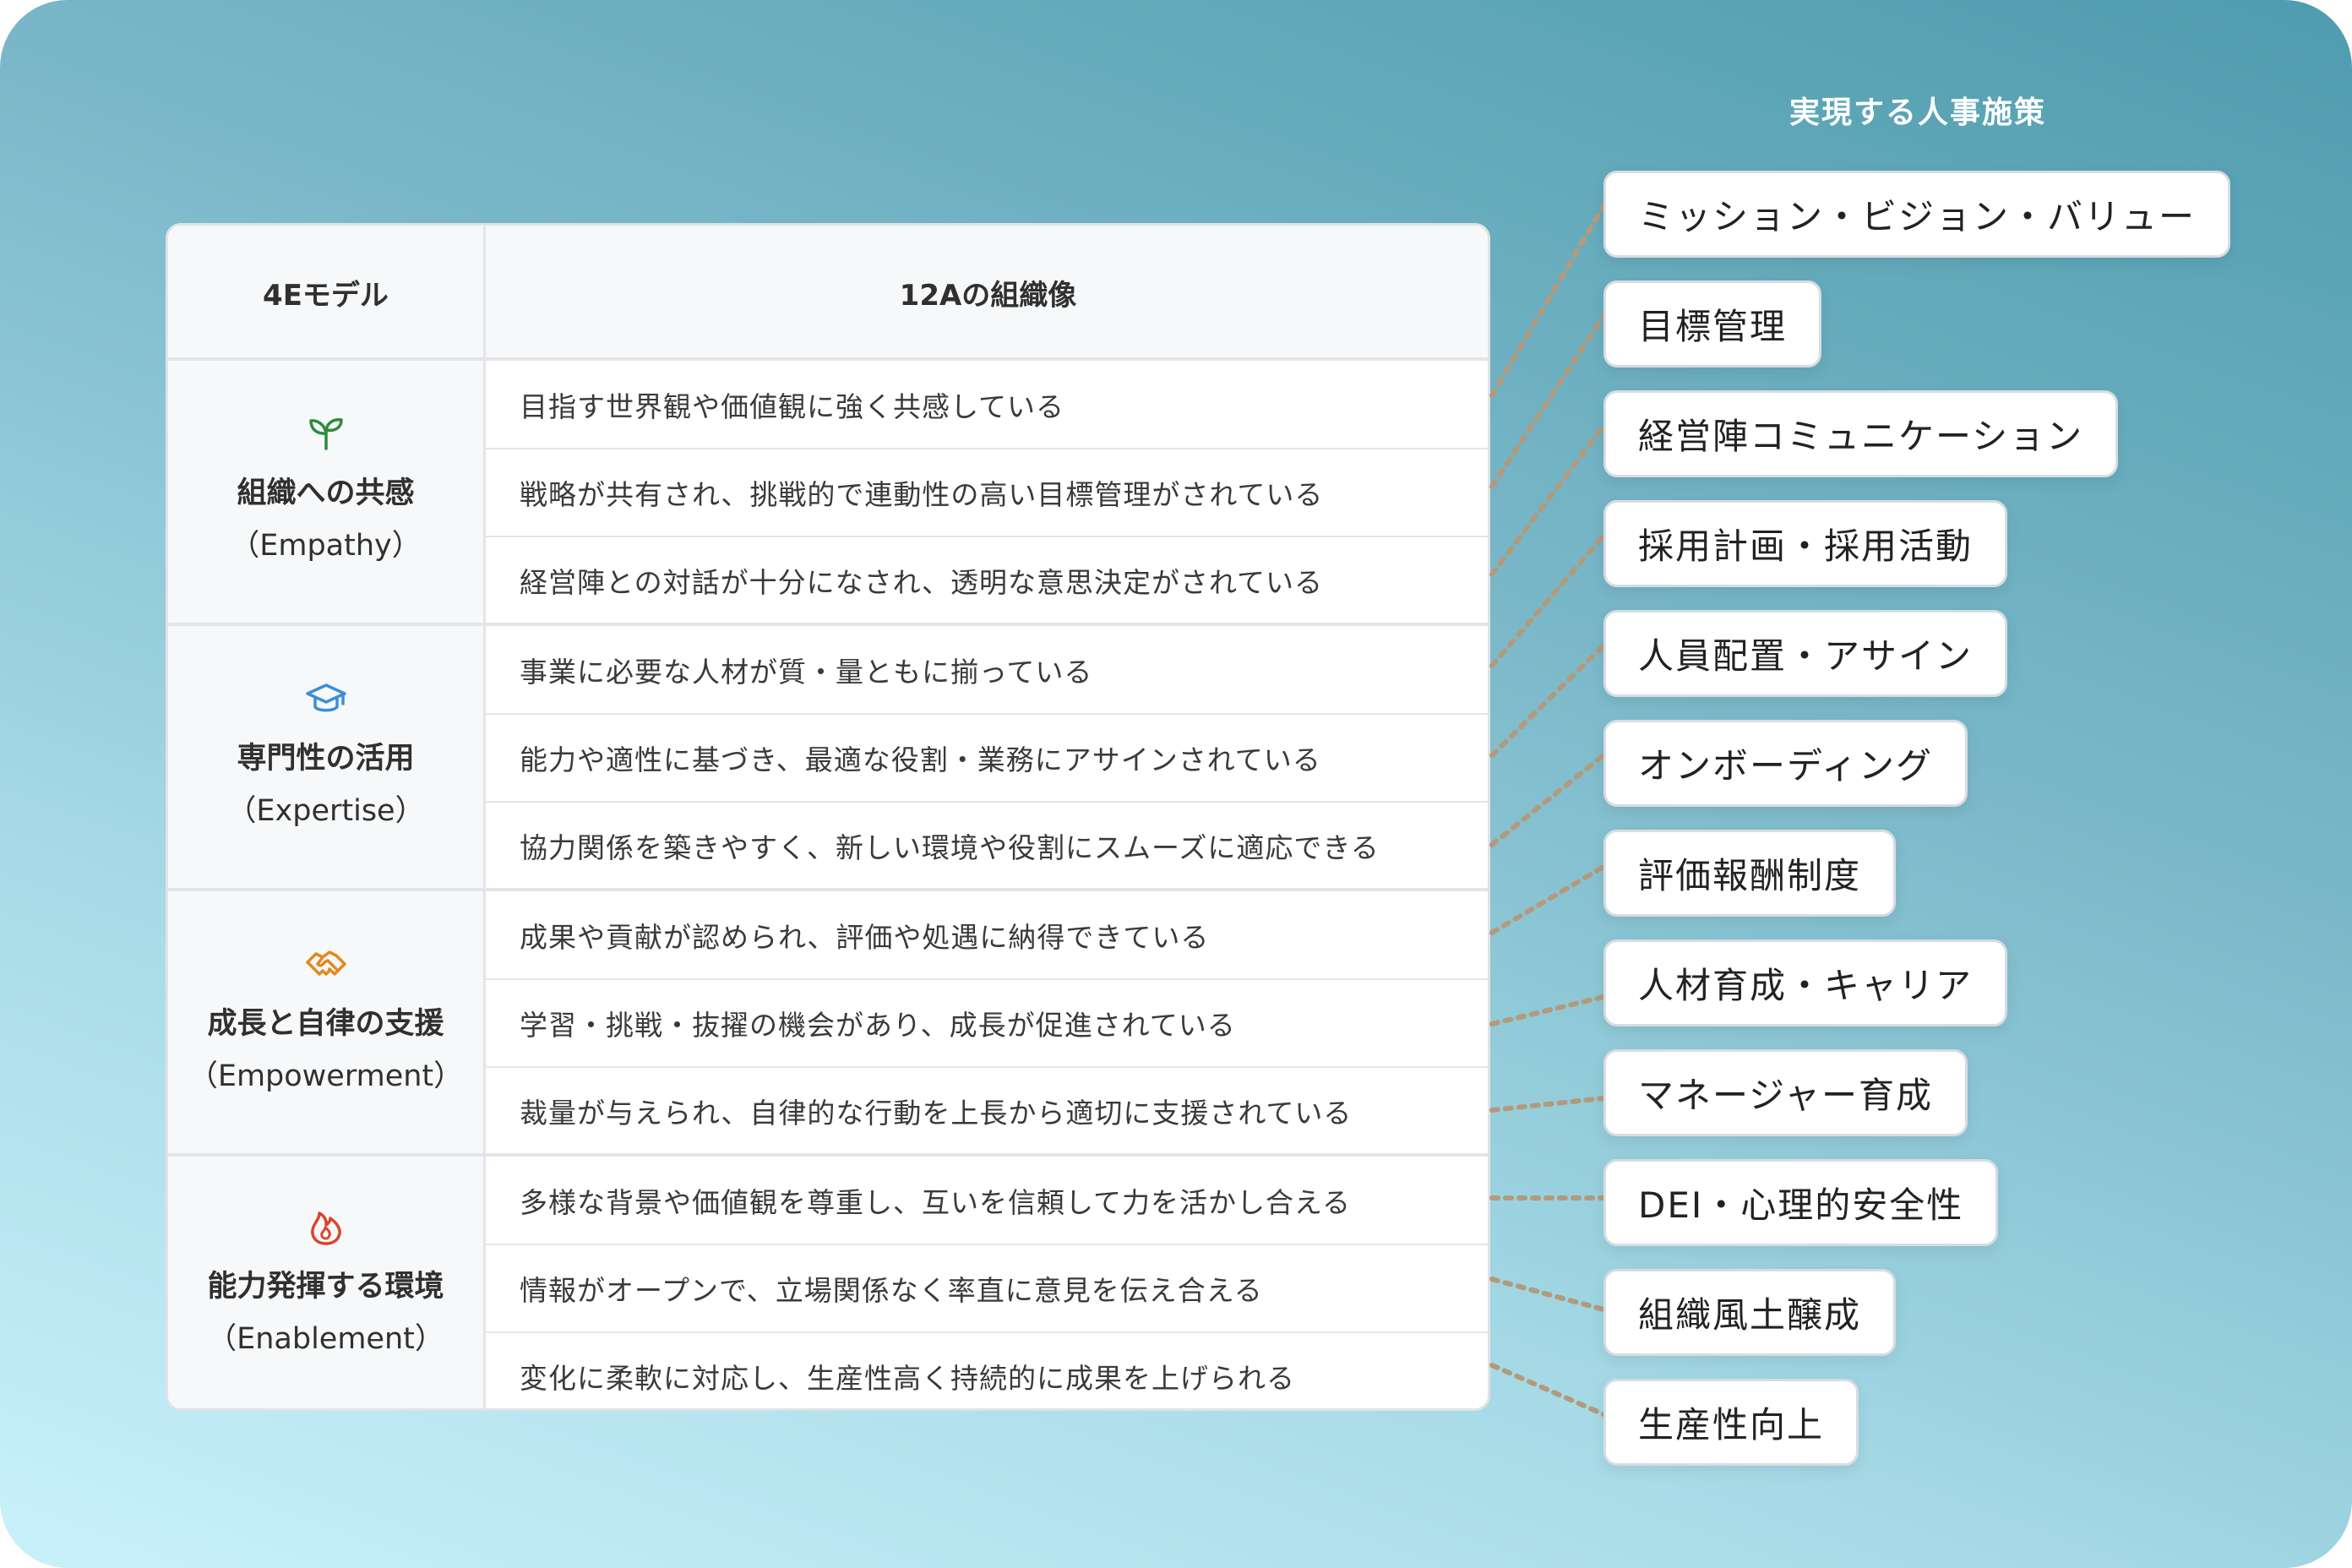  What do you see at coordinates (907, 1378) in the screenshot?
I see `table-row: 変化に柔軟に対応し、生産性高く持続的に成果を上げられる` at bounding box center [907, 1378].